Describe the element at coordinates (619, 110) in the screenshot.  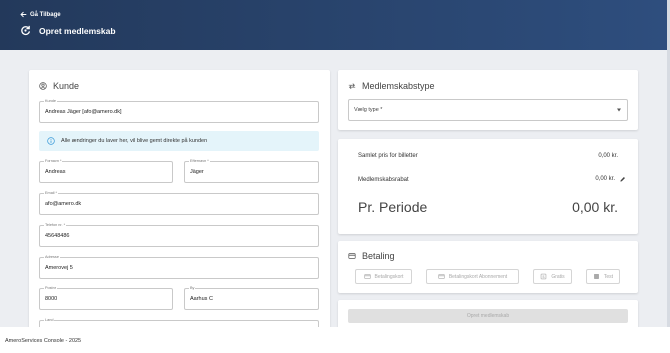
I see `chevron-down-icon` at that location.